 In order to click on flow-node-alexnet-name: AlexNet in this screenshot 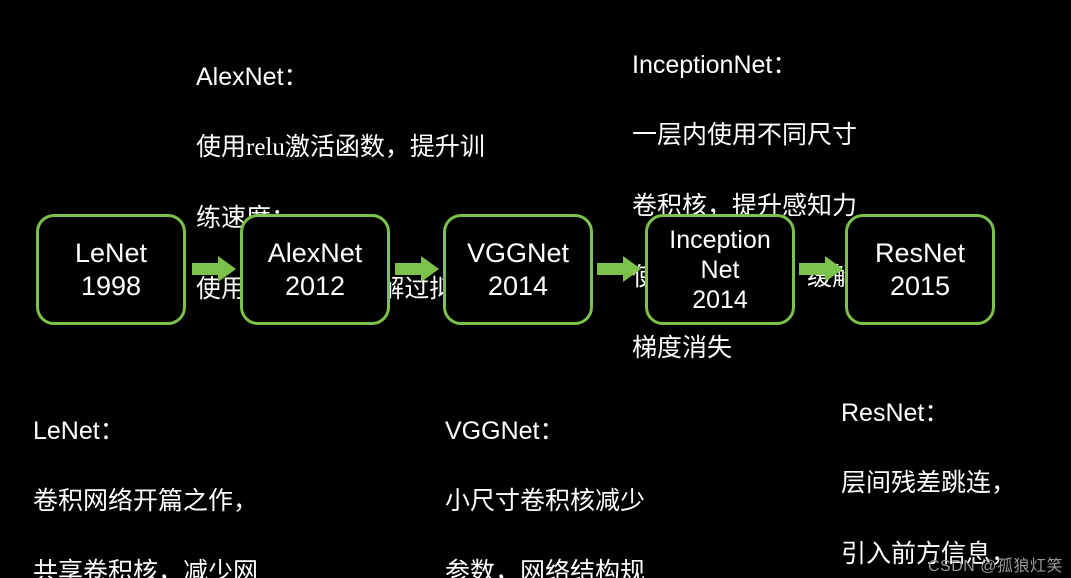, I will do `click(315, 252)`.